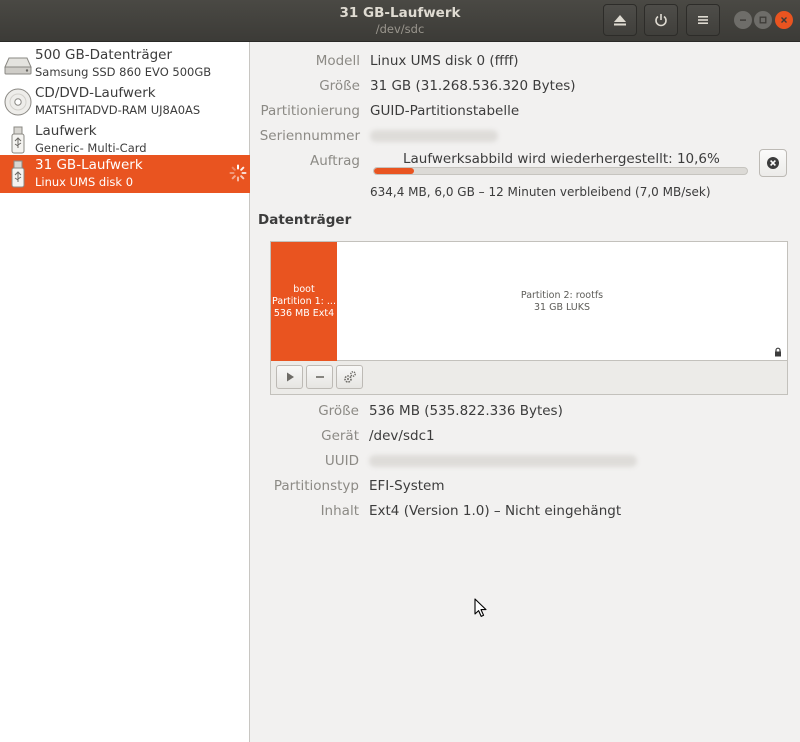 The image size is (800, 742). I want to click on cancel-job-button, so click(773, 163).